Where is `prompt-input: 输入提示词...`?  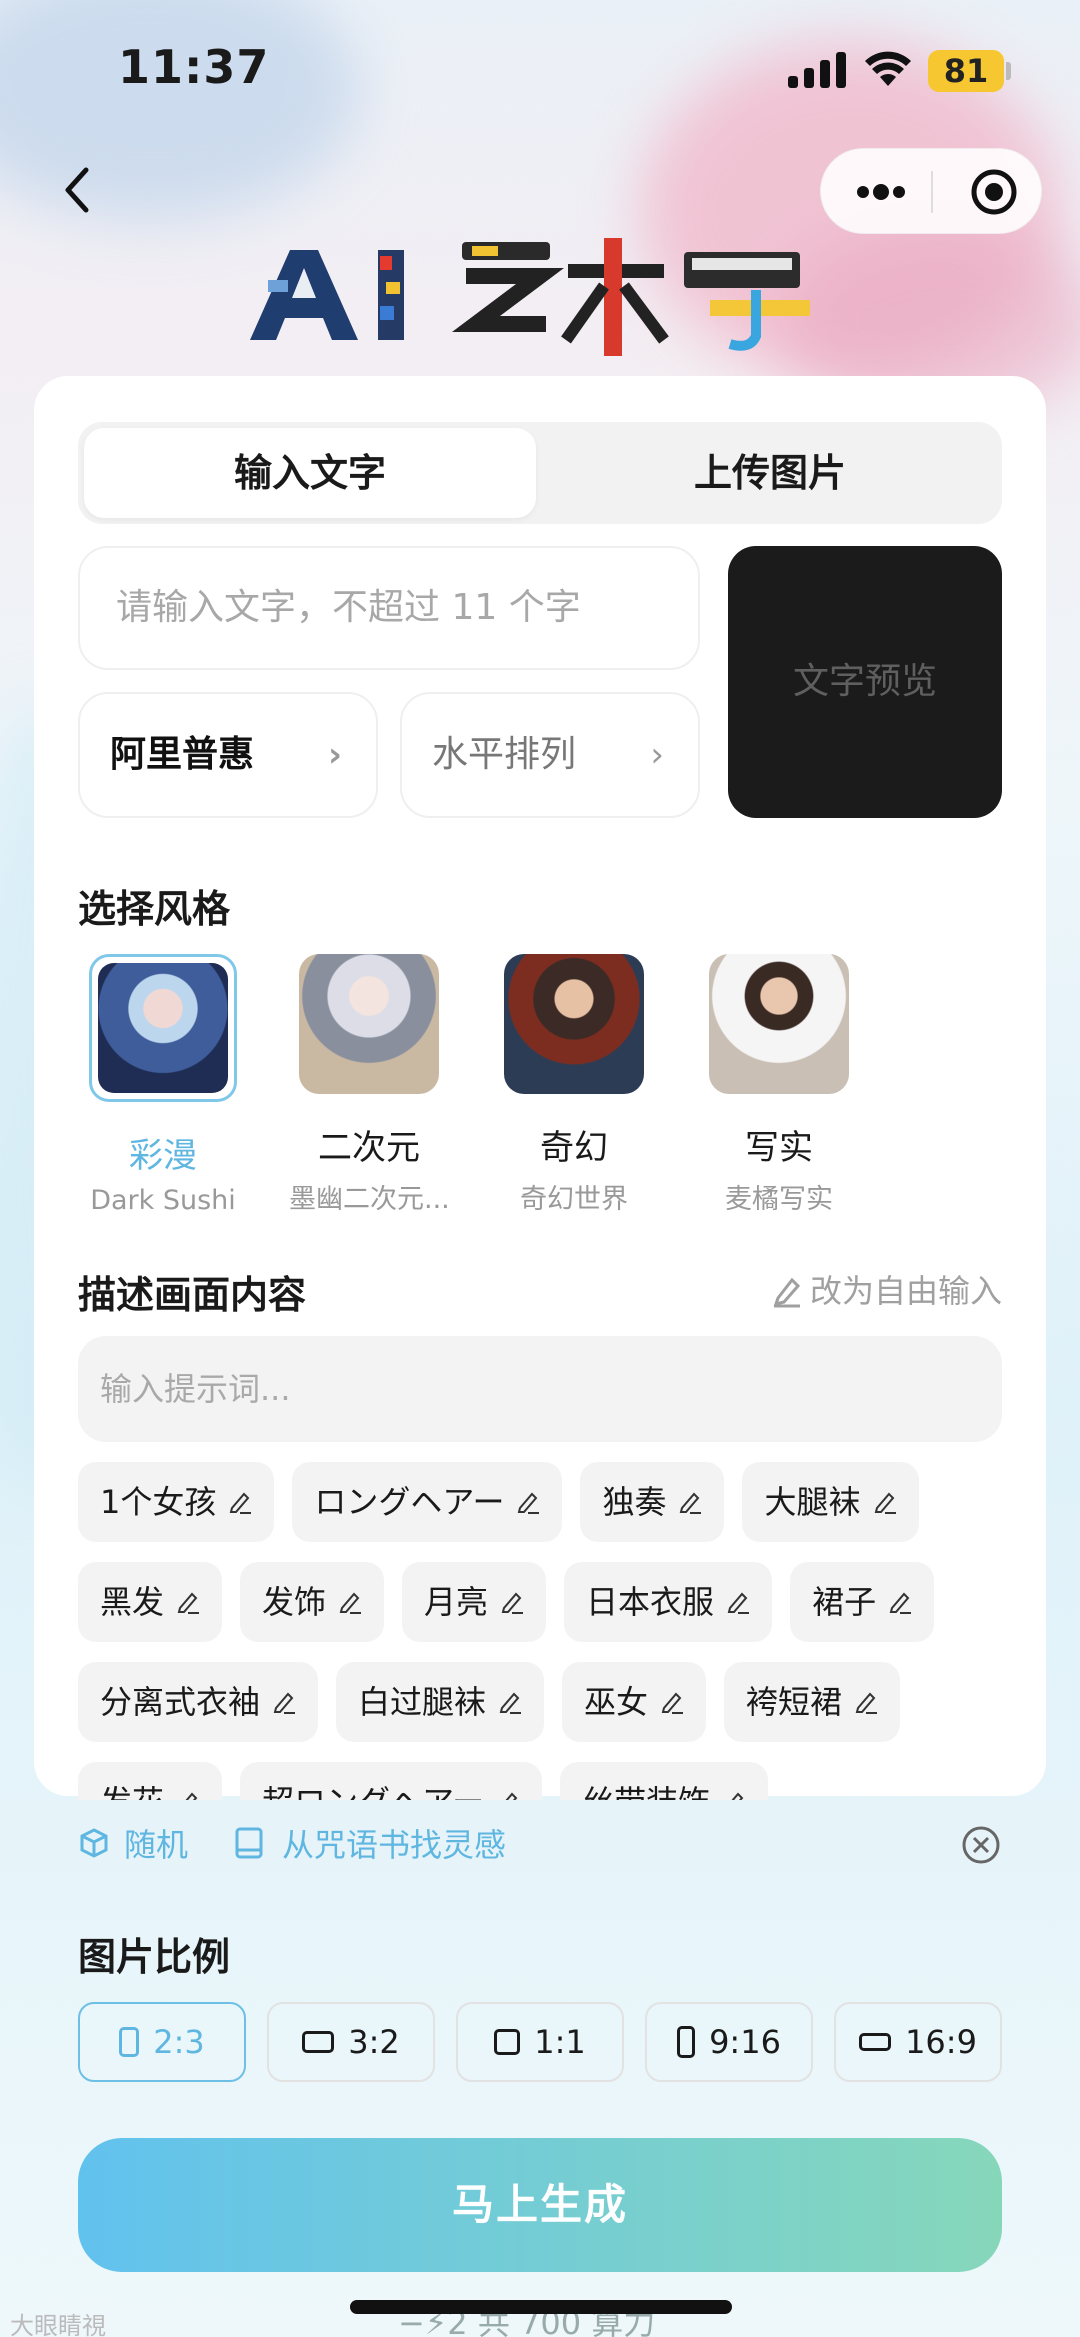
prompt-input: 输入提示词... is located at coordinates (540, 1389).